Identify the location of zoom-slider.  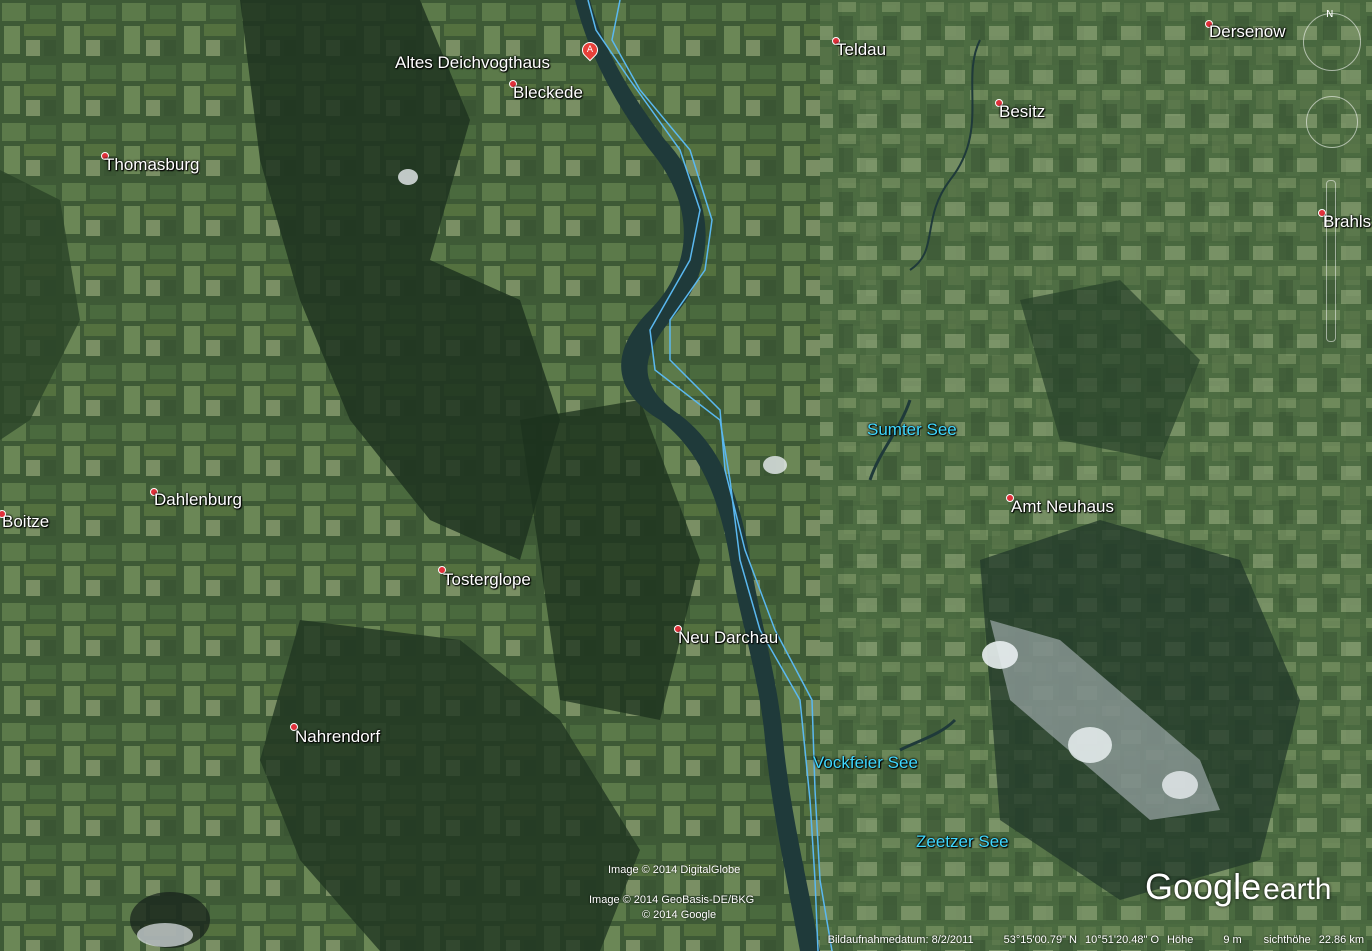
(1331, 261).